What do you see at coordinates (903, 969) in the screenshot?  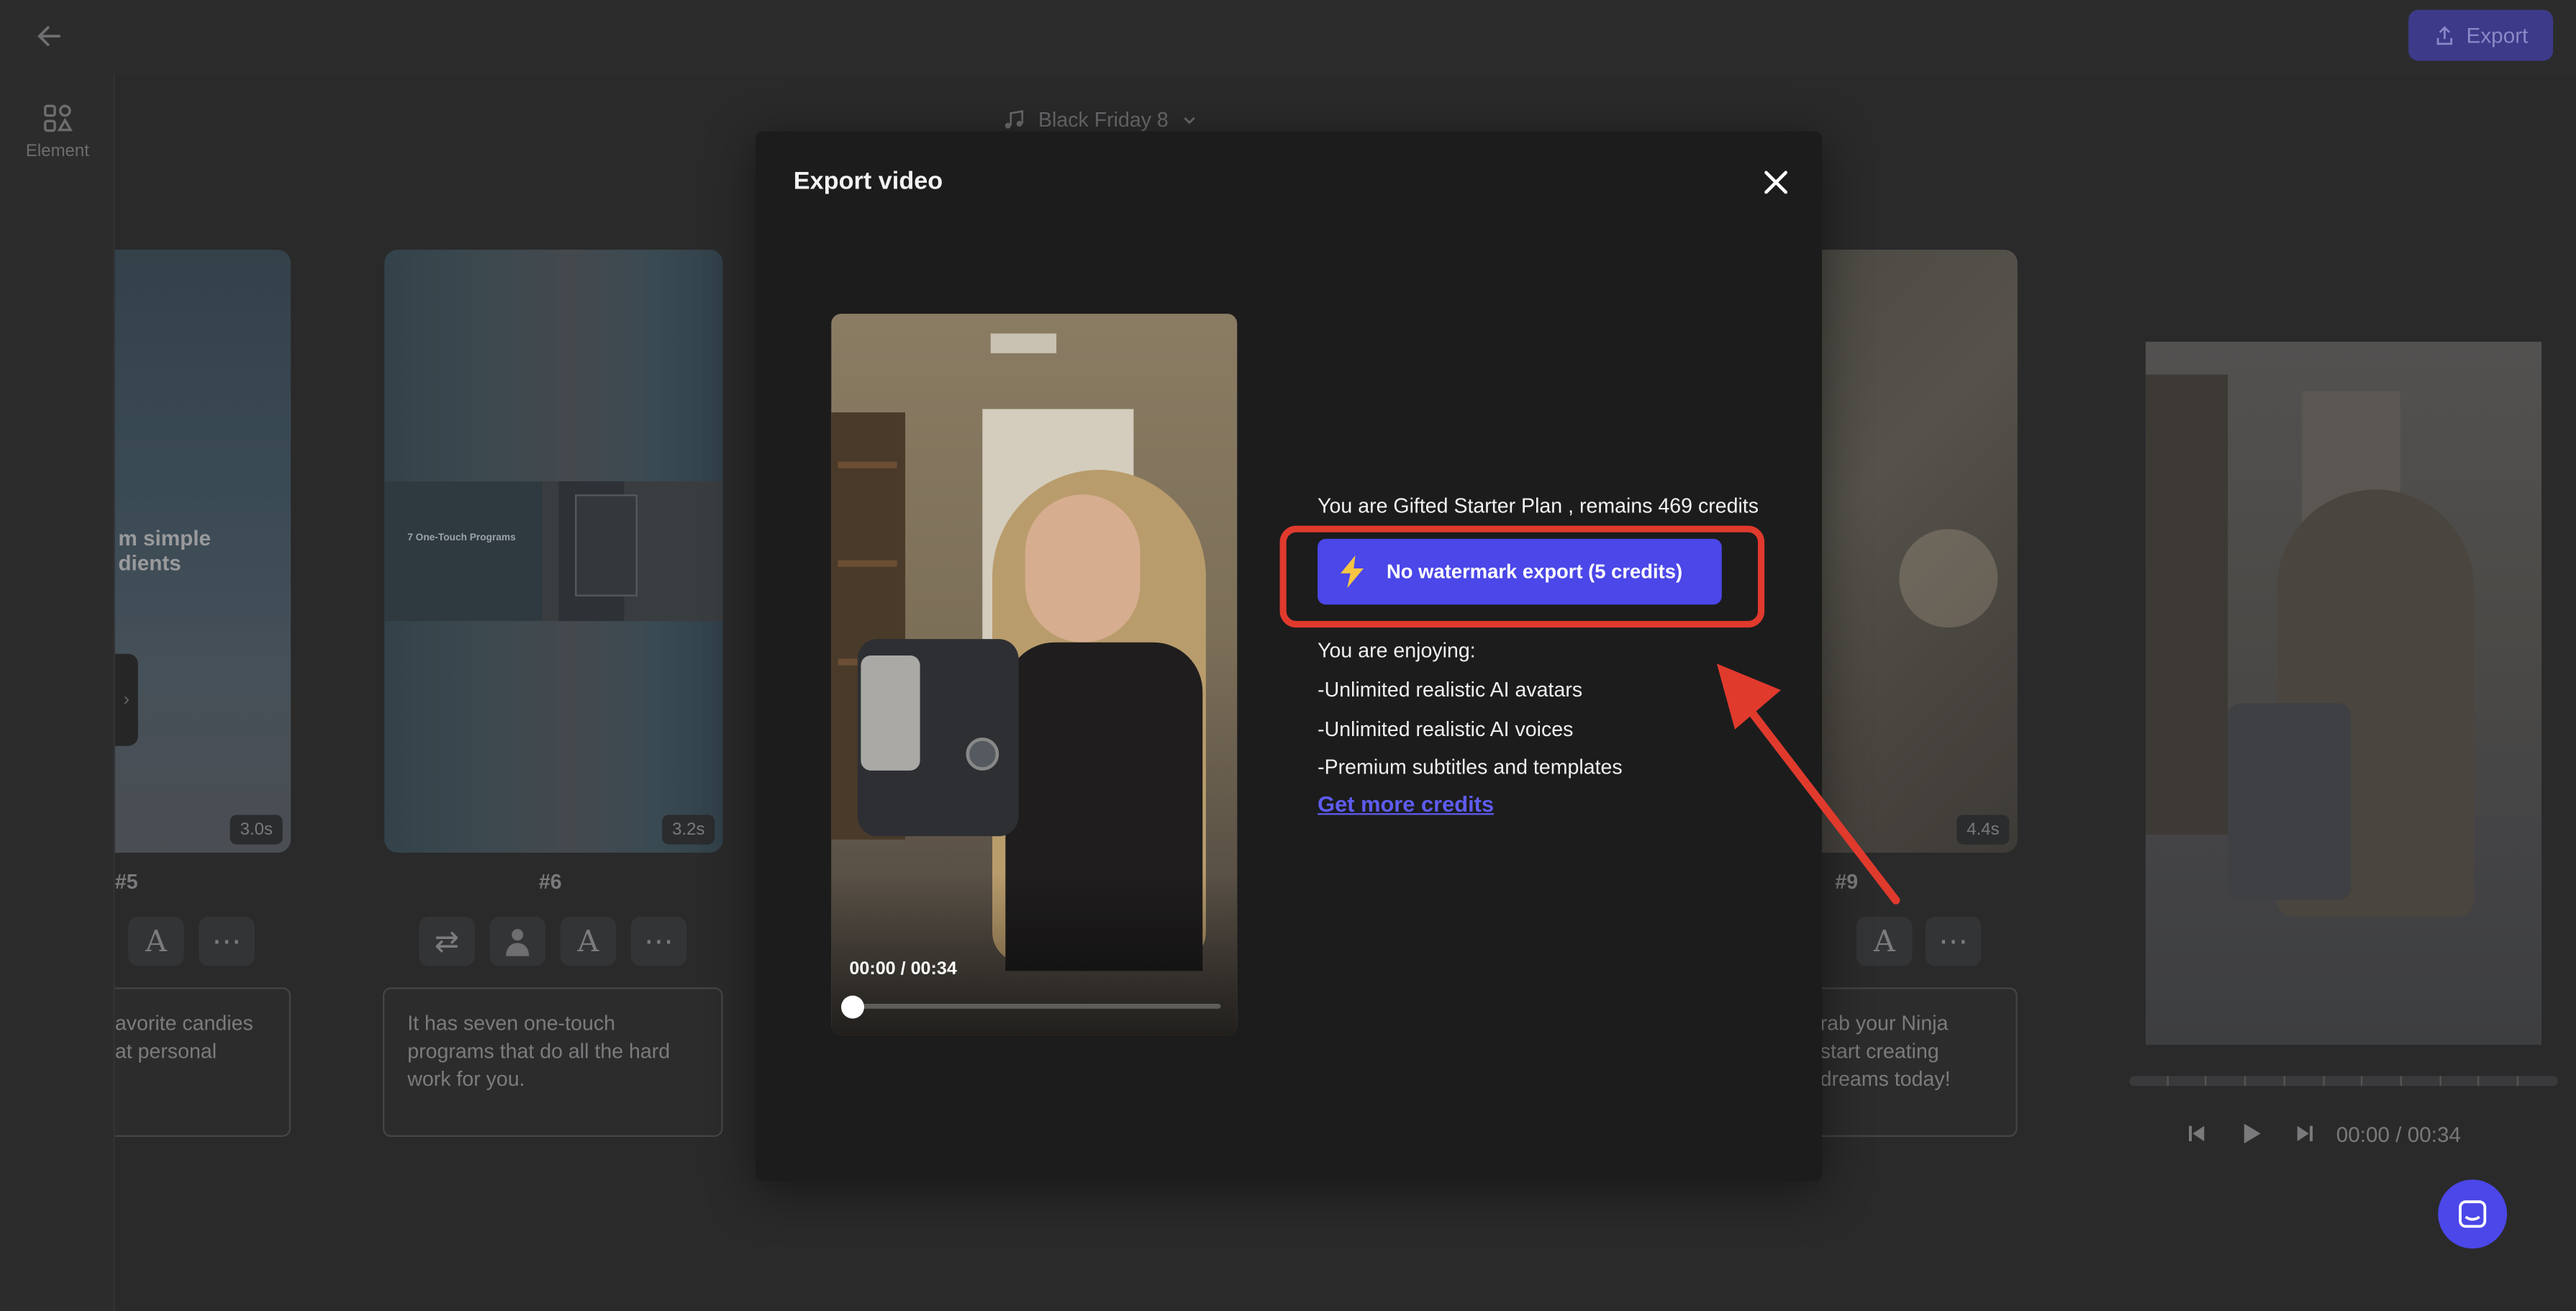 I see `video-time: 00:00 / 00:34` at bounding box center [903, 969].